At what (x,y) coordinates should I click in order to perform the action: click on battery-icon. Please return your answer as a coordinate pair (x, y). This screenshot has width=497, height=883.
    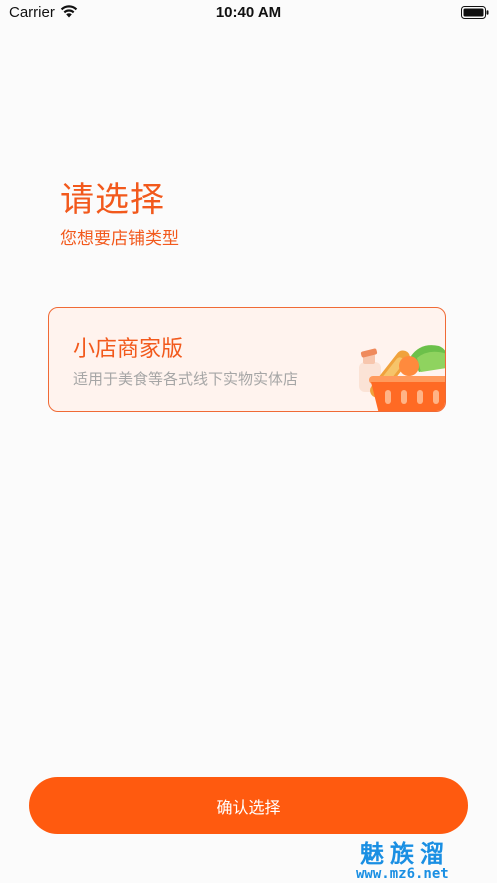
    Looking at the image, I should click on (475, 12).